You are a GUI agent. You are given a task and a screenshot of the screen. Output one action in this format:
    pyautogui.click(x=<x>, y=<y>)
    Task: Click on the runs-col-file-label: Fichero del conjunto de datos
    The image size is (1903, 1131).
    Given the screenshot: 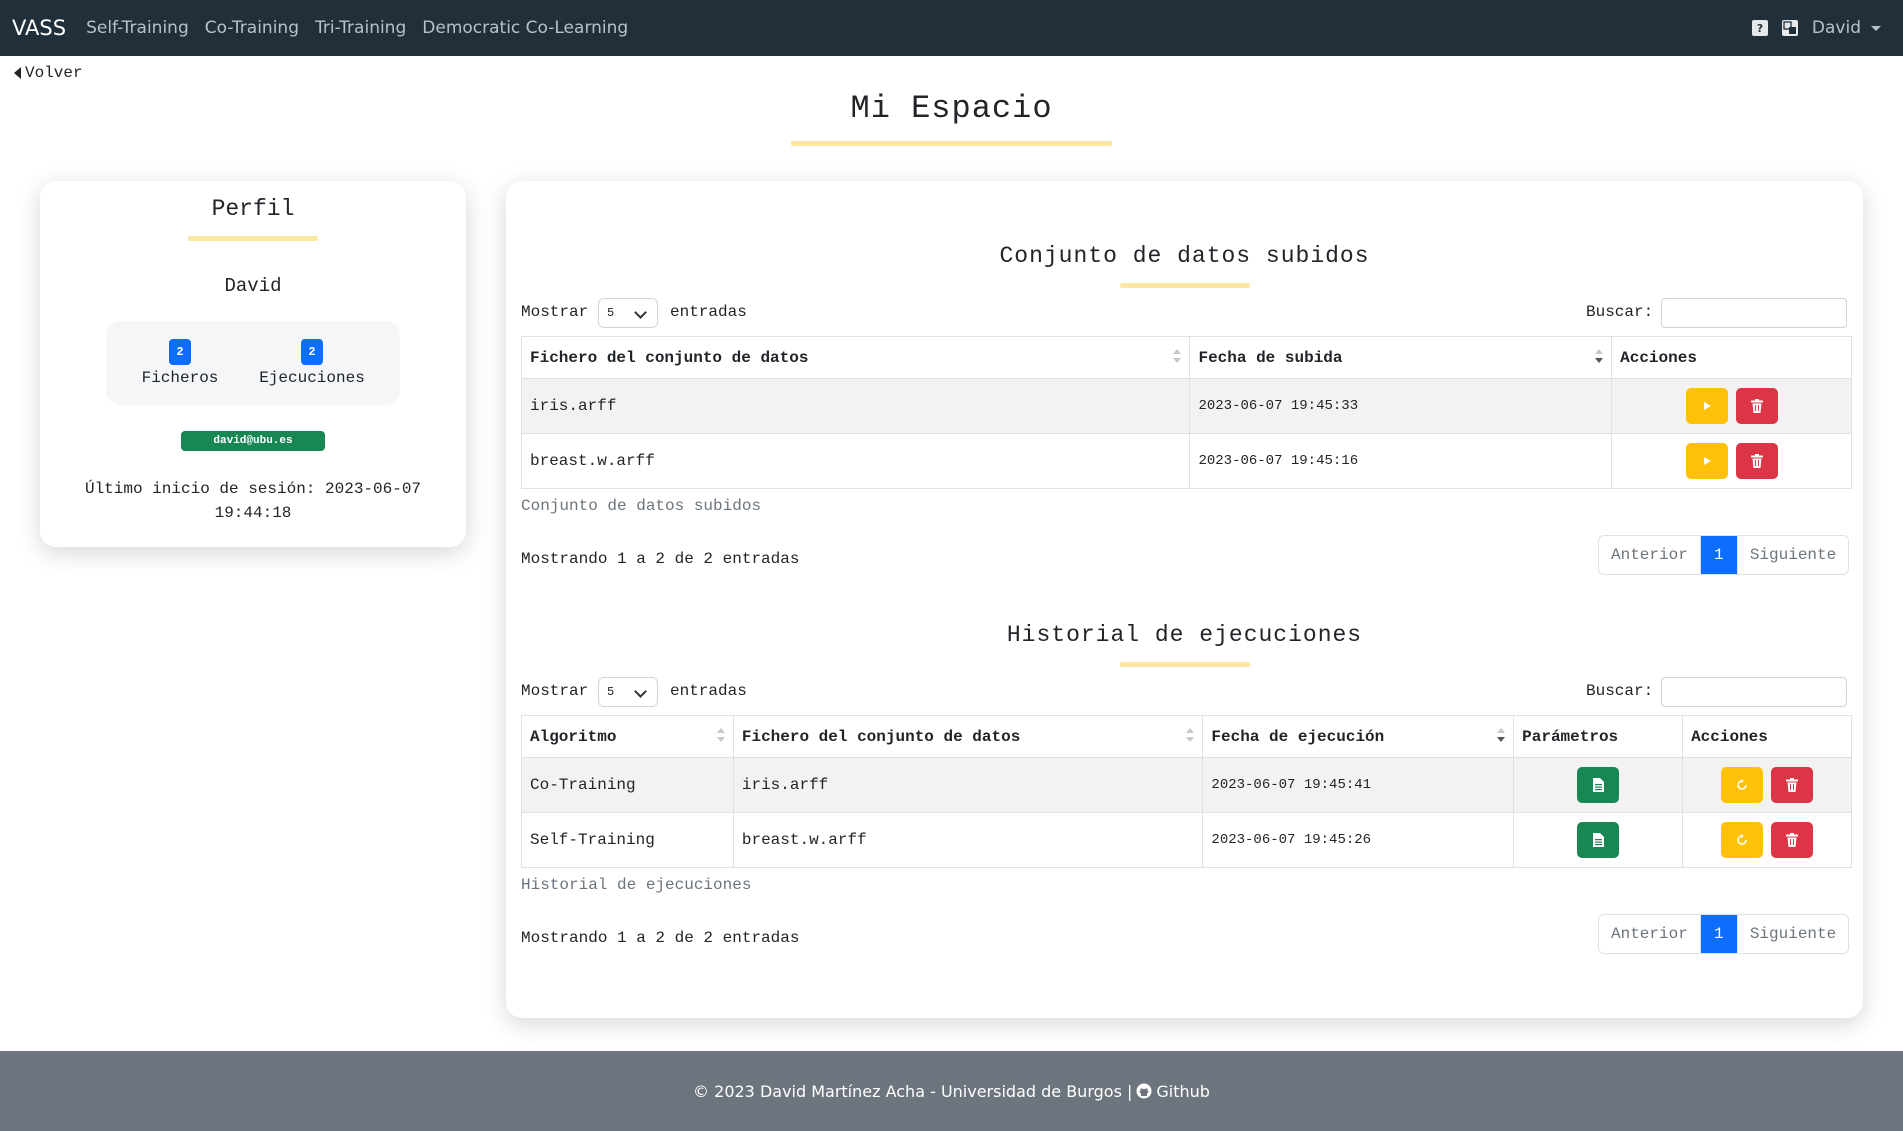 What is the action you would take?
    pyautogui.click(x=881, y=736)
    